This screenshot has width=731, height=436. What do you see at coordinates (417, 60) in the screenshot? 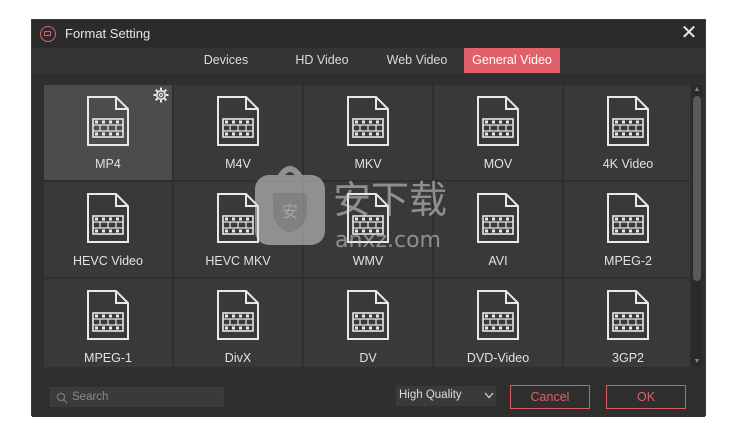
I see `tab-web-video: Web Video` at bounding box center [417, 60].